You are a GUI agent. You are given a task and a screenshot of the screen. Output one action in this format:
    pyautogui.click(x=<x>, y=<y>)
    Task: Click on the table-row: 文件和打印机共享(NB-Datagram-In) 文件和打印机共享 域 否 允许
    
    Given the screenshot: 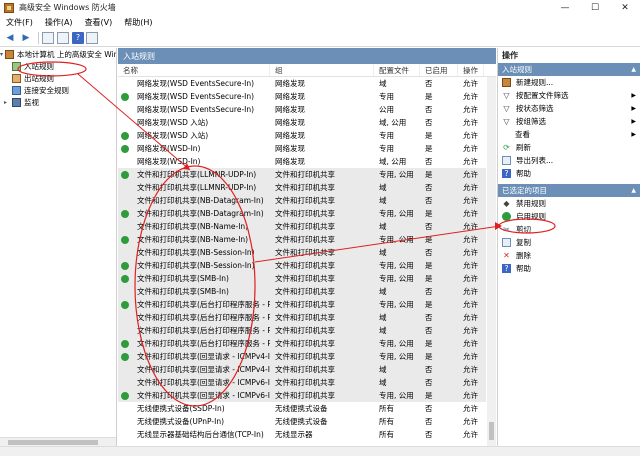 What is the action you would take?
    pyautogui.click(x=302, y=200)
    